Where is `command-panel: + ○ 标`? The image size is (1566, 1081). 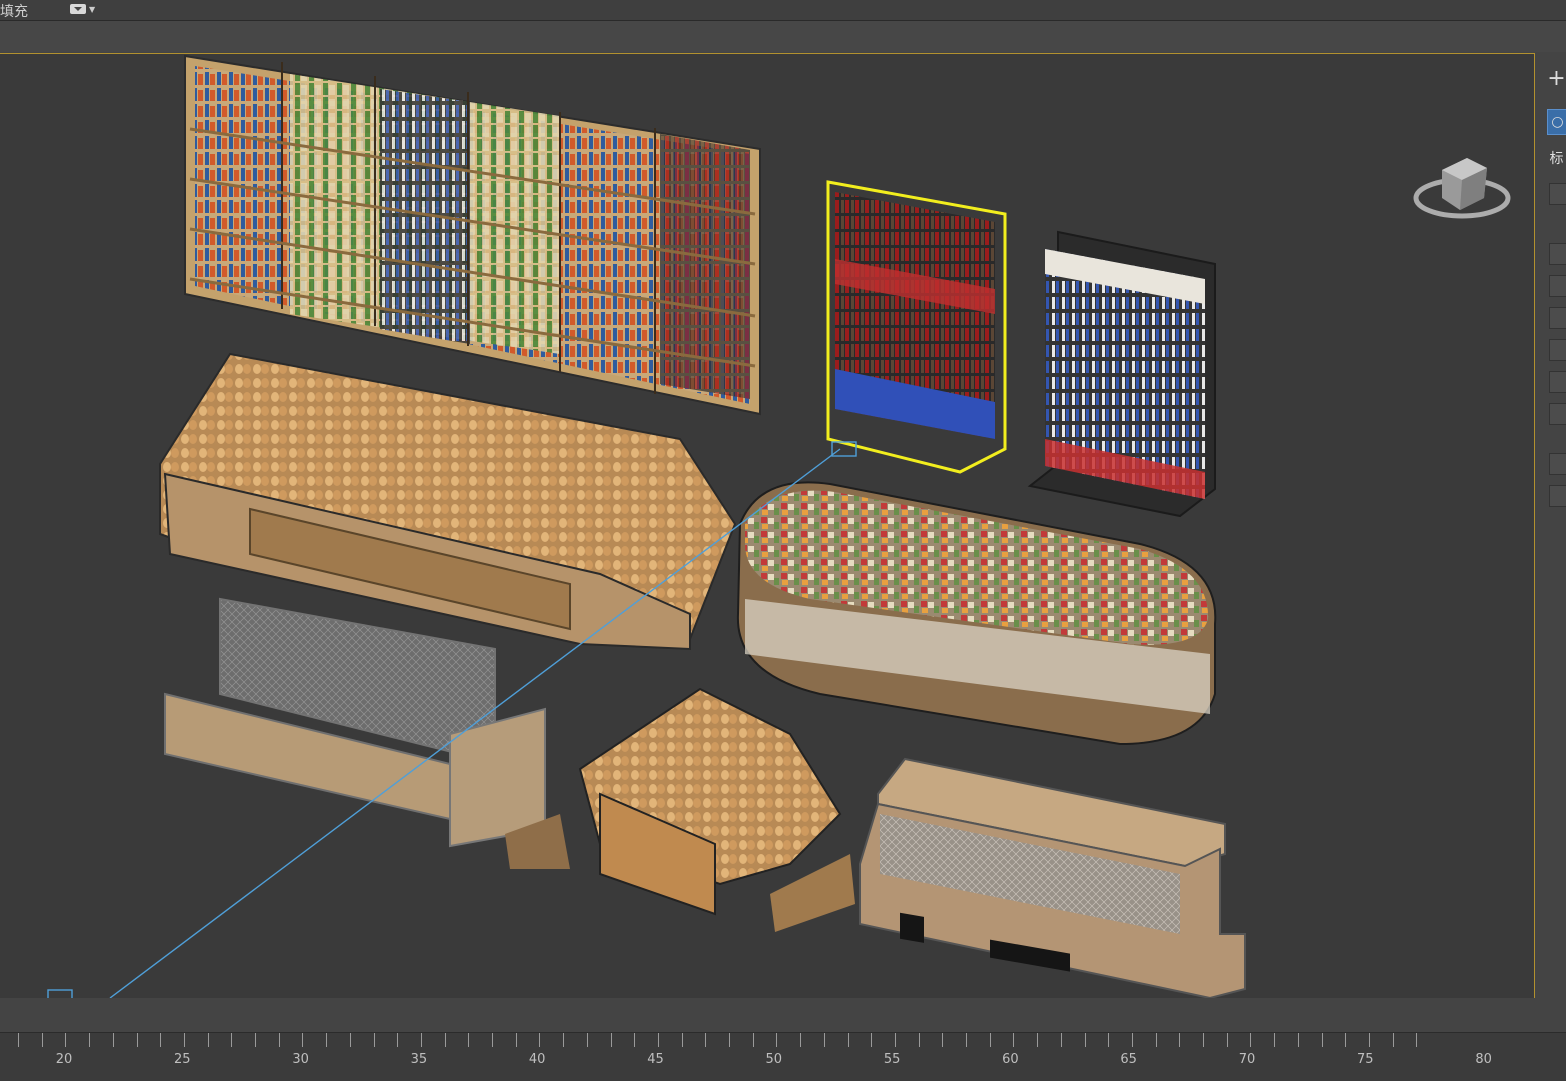
command-panel: + ○ 标 is located at coordinates (1551, 526).